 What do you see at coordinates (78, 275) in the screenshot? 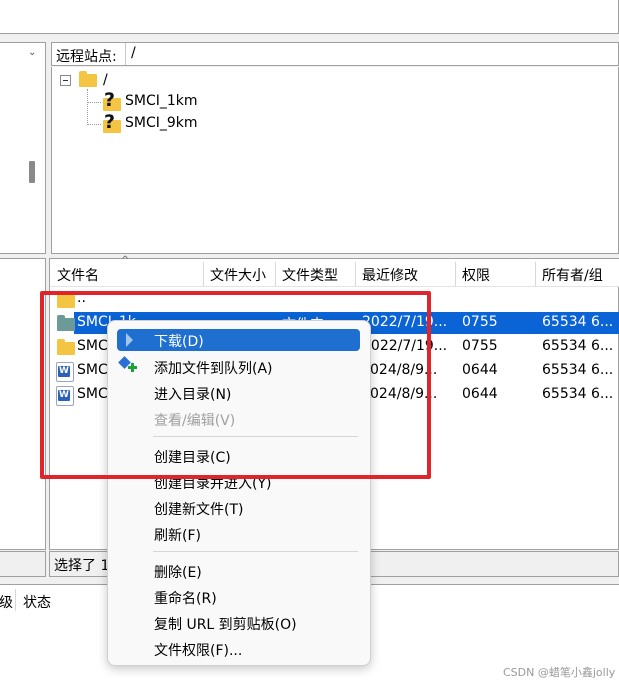
I see `column-header-name: 文件名` at bounding box center [78, 275].